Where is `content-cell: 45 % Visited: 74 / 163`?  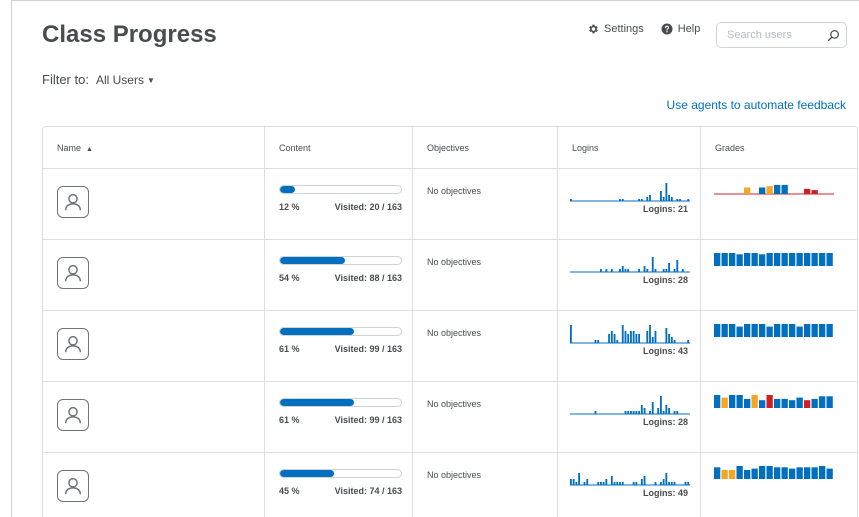
content-cell: 45 % Visited: 74 / 163 is located at coordinates (339, 485).